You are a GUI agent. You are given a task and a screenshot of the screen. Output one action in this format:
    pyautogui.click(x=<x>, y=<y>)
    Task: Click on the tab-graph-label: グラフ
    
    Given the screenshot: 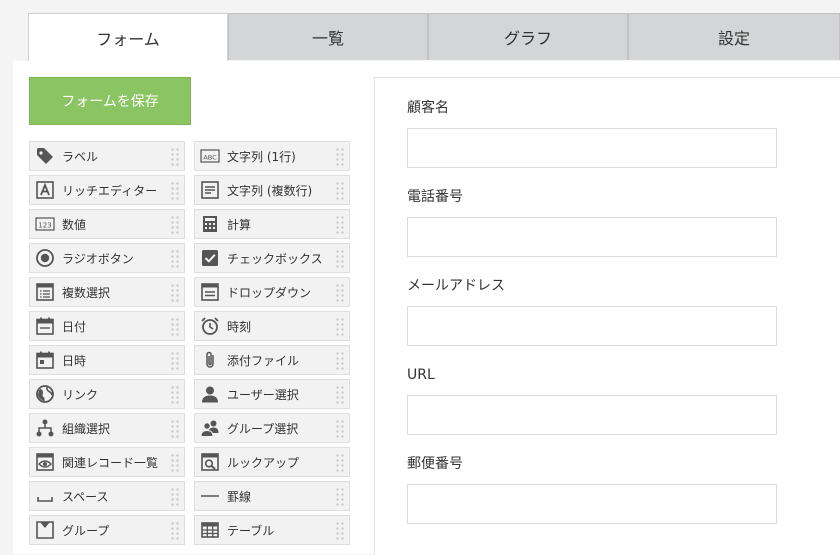 What is the action you would take?
    pyautogui.click(x=527, y=38)
    